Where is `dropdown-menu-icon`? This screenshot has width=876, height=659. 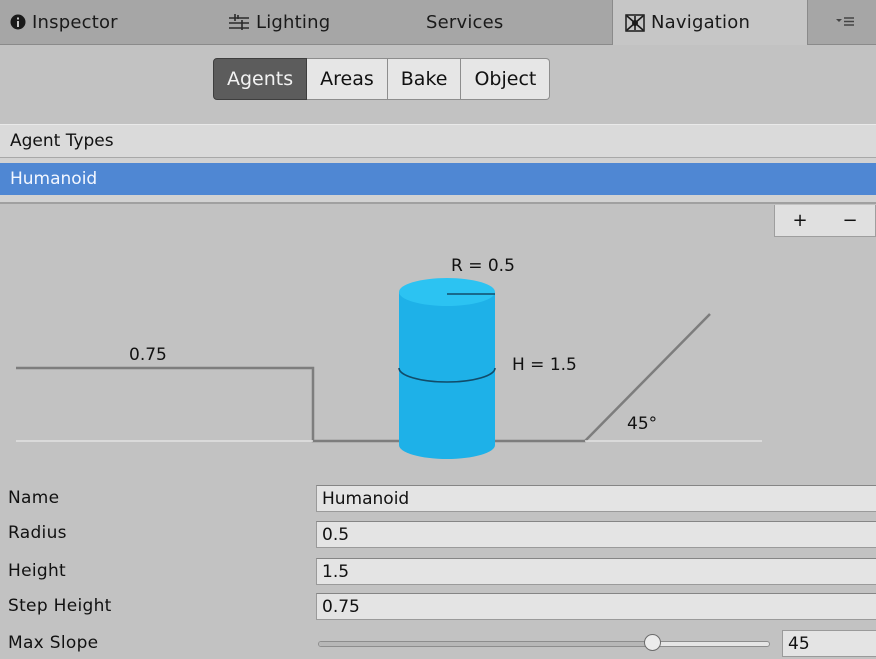 dropdown-menu-icon is located at coordinates (845, 22).